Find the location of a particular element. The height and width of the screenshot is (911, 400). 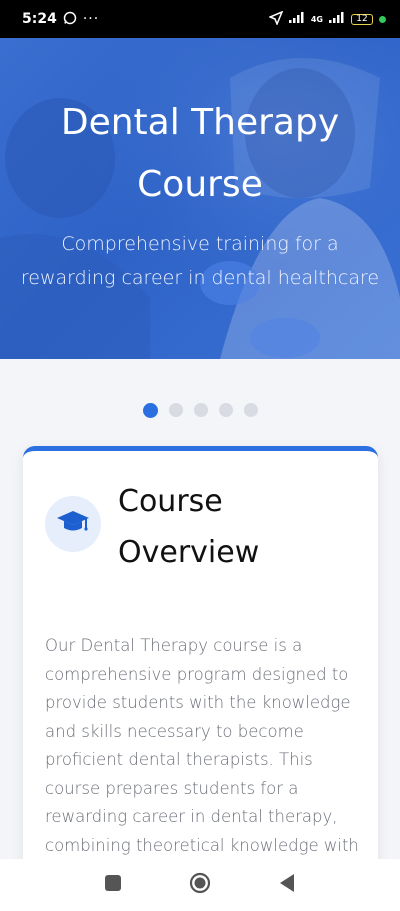

overview-icon-badge is located at coordinates (73, 524).